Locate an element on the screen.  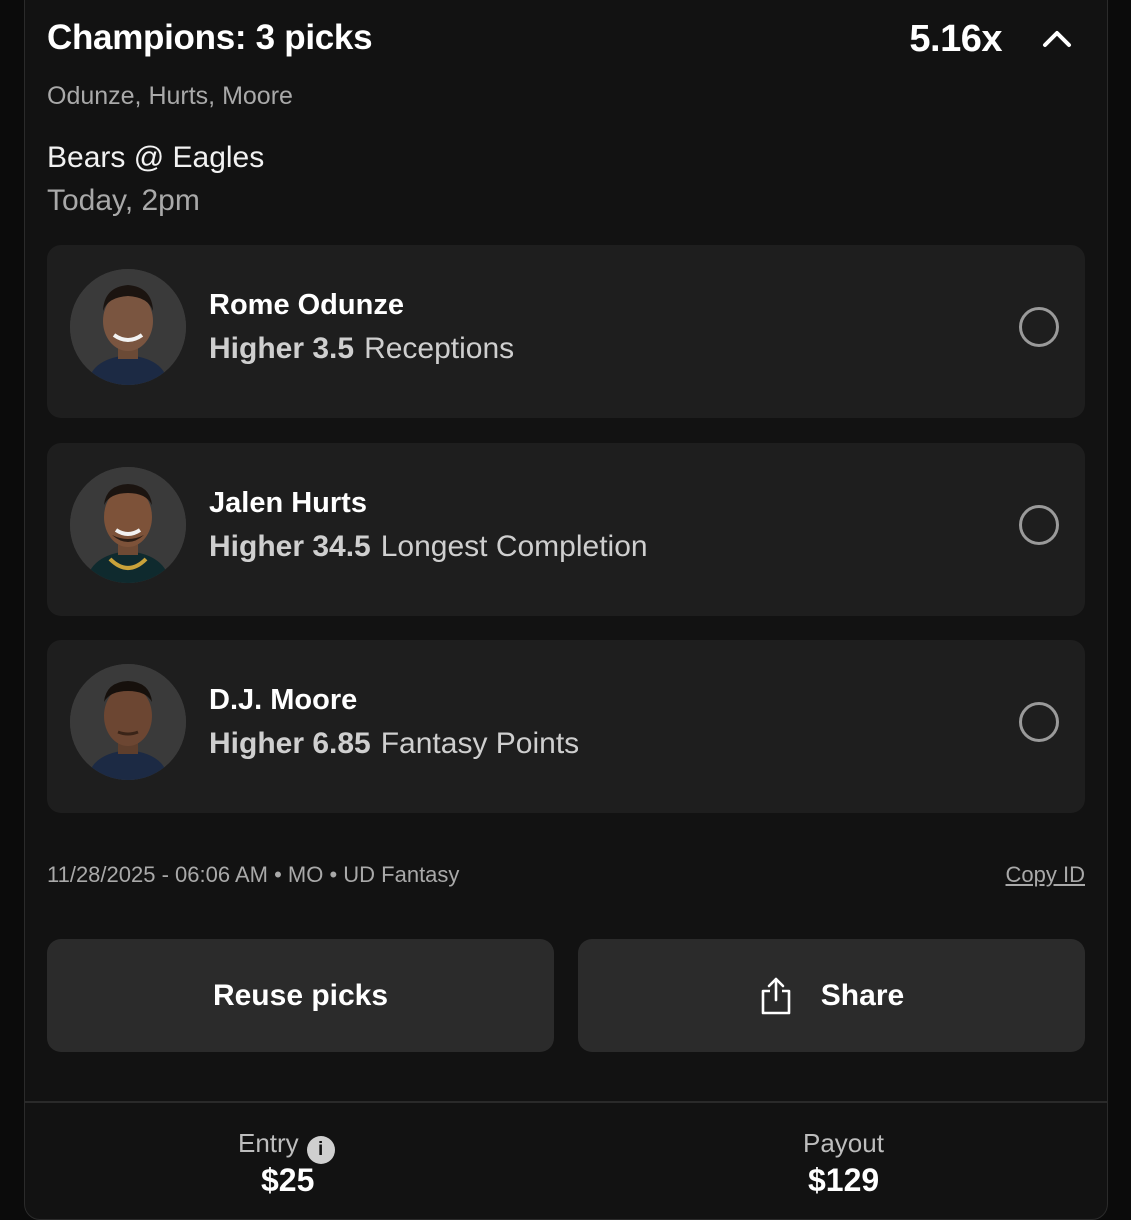
share-button: Share is located at coordinates (831, 995).